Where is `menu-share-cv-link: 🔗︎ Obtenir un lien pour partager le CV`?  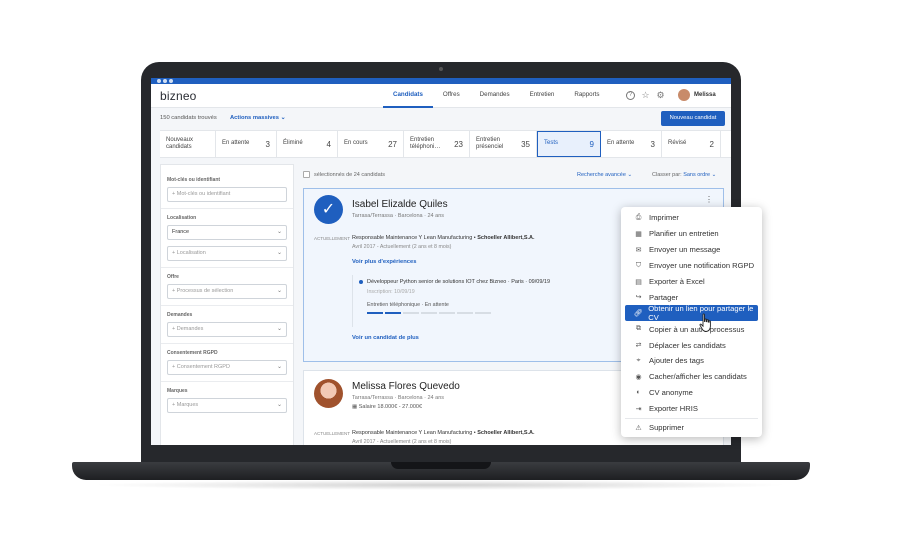 menu-share-cv-link: 🔗︎ Obtenir un lien pour partager le CV is located at coordinates (691, 313).